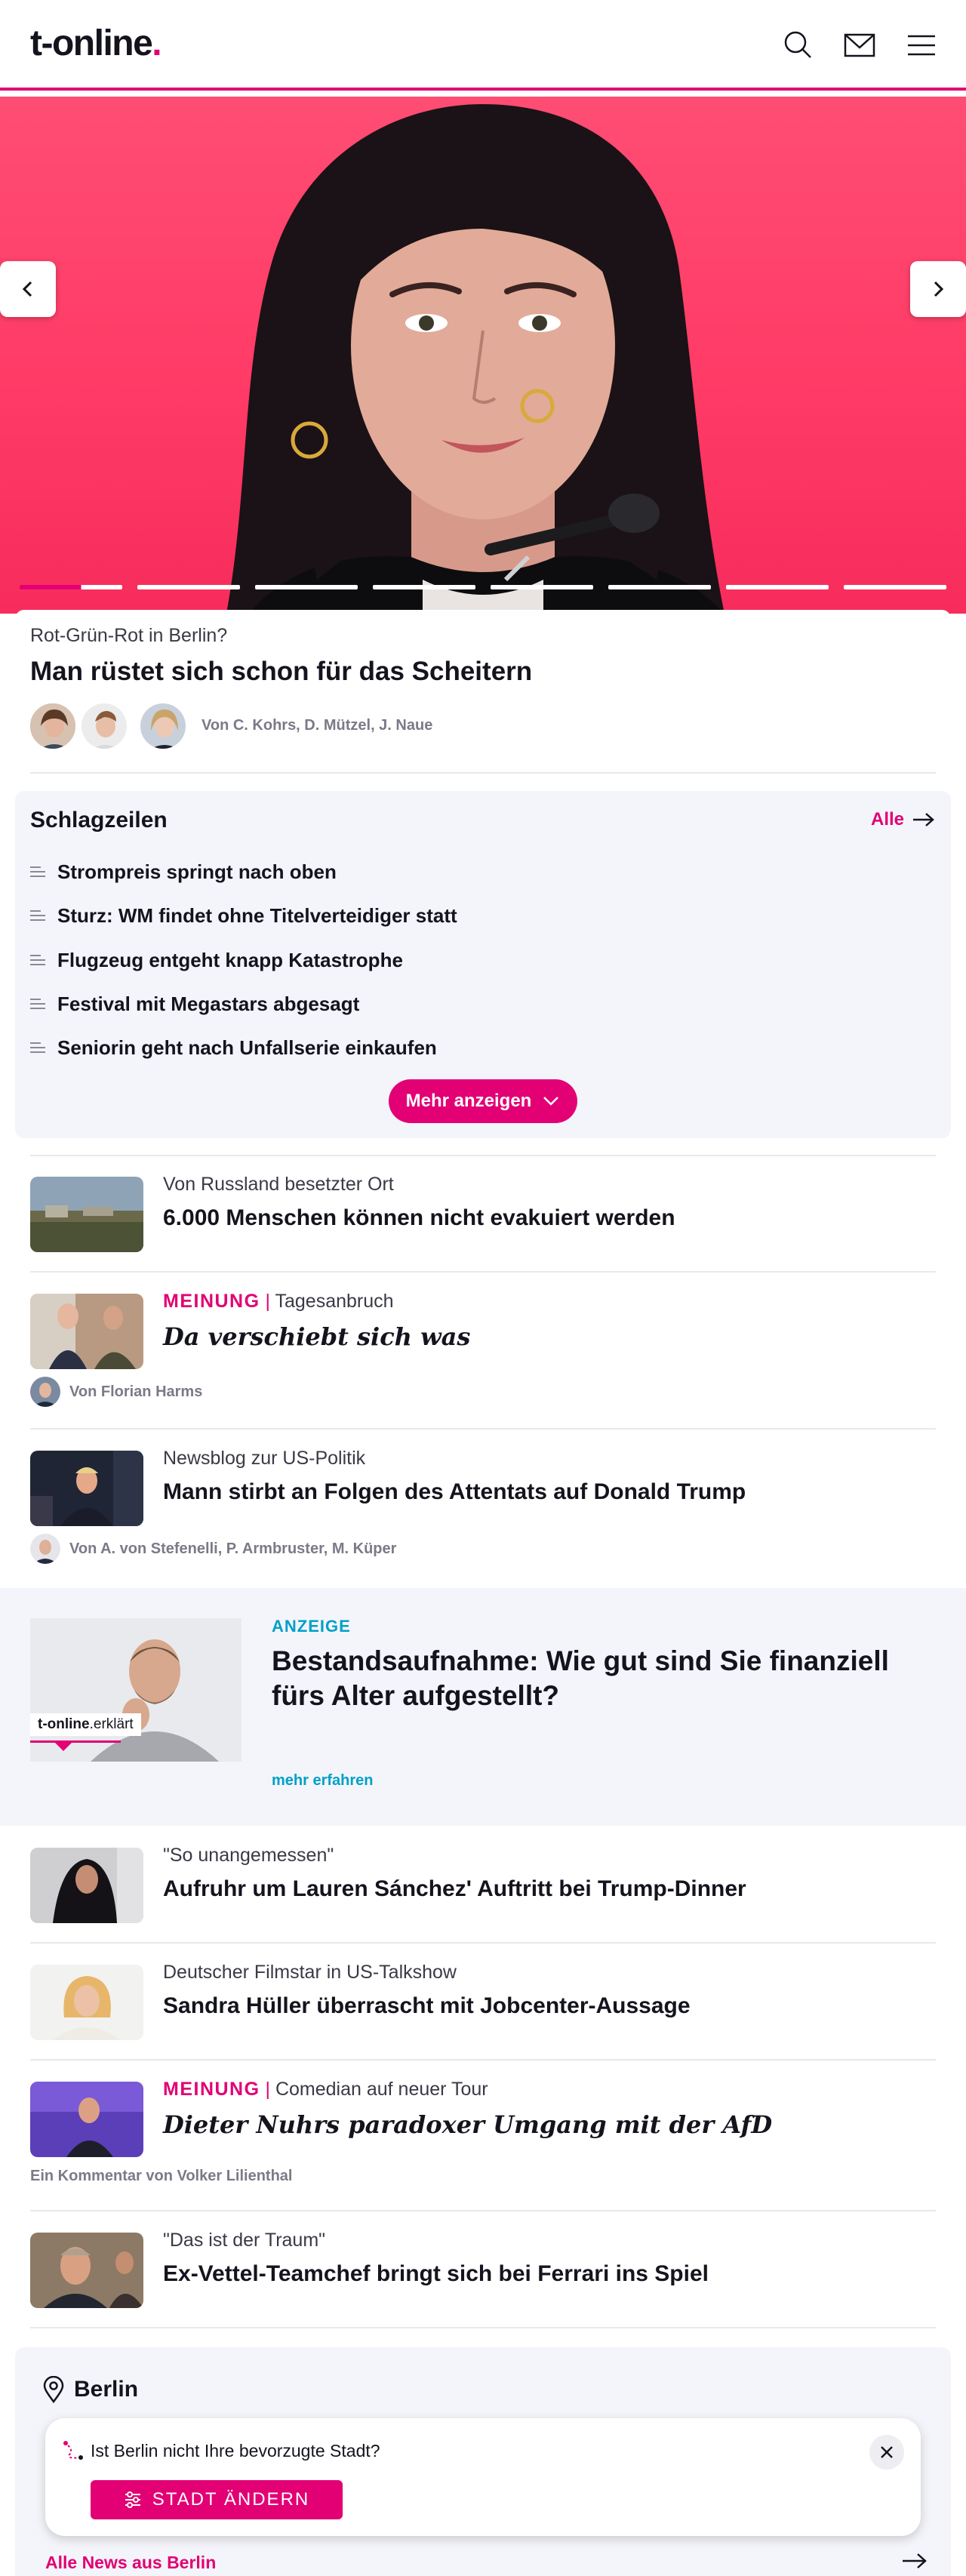  Describe the element at coordinates (64, 1724) in the screenshot. I see `badge-brand: t-online` at that location.